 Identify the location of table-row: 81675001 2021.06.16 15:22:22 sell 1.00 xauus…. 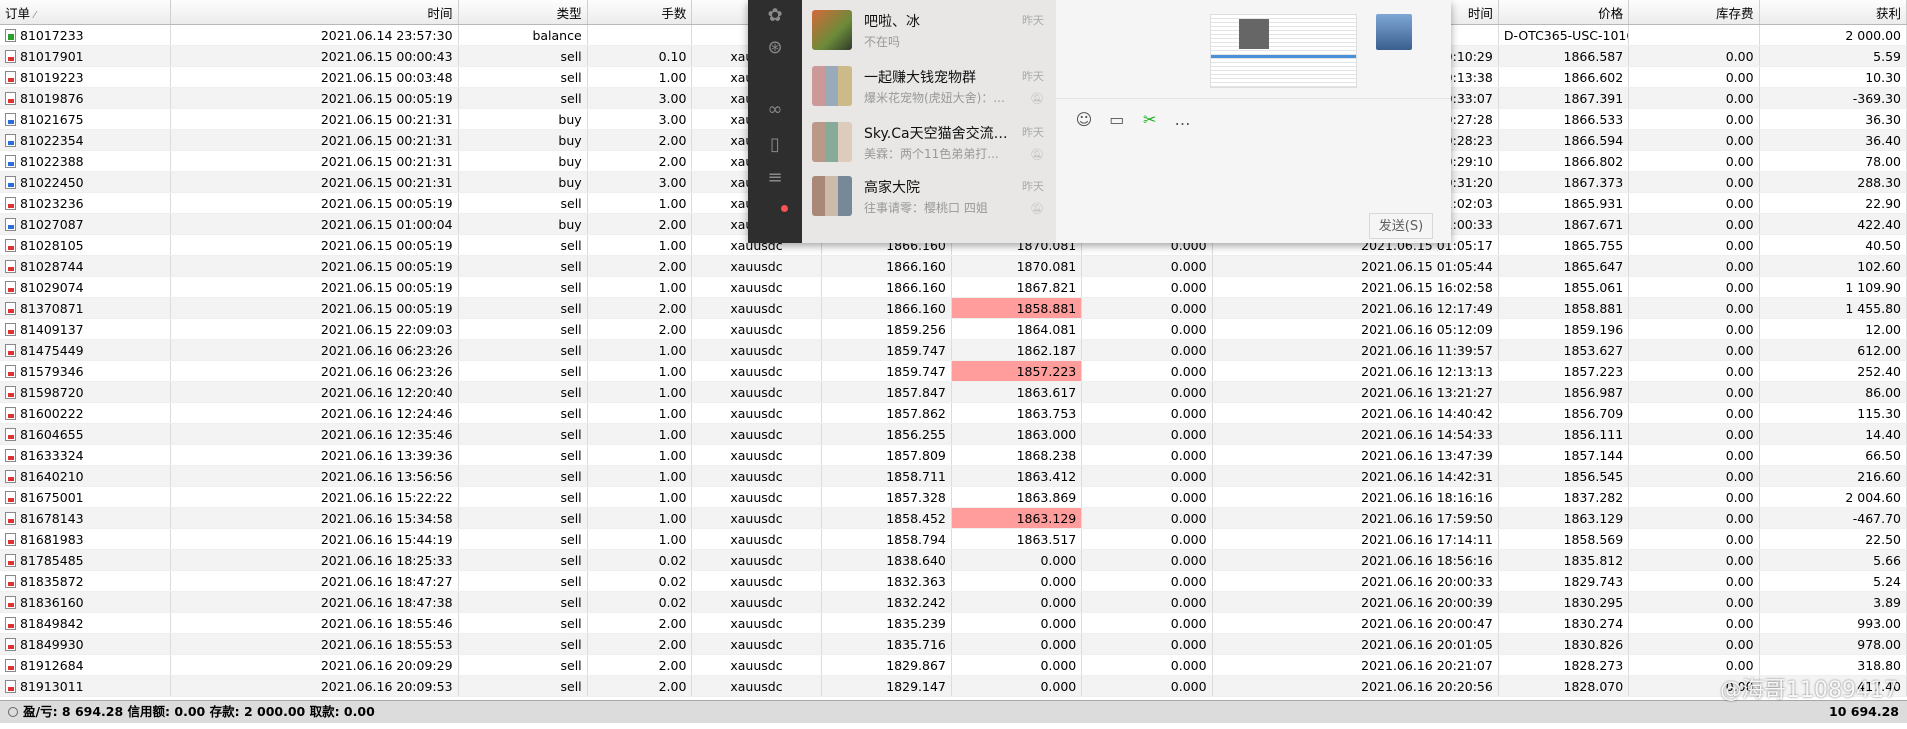
(953, 497).